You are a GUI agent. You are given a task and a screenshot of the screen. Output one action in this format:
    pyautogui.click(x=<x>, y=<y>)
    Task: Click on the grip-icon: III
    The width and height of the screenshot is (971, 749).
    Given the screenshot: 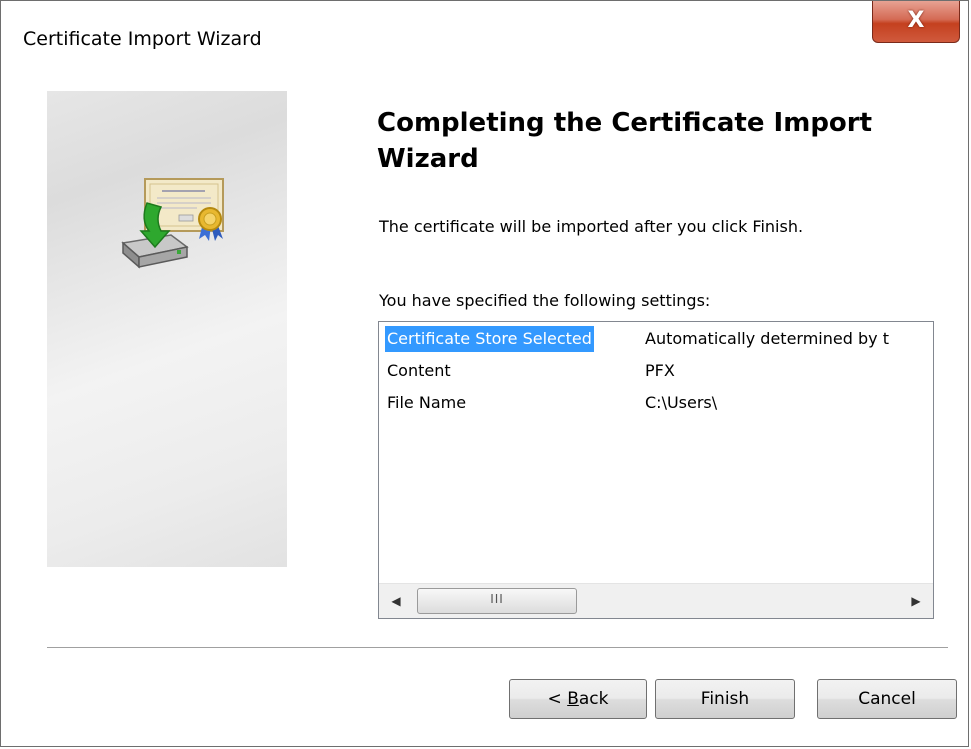 What is the action you would take?
    pyautogui.click(x=497, y=599)
    